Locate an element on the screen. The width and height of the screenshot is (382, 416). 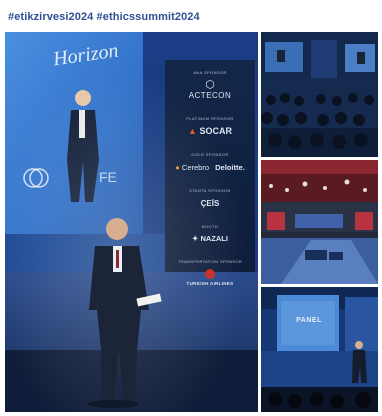
nazali-star-icon: ✦ is located at coordinates (195, 238).